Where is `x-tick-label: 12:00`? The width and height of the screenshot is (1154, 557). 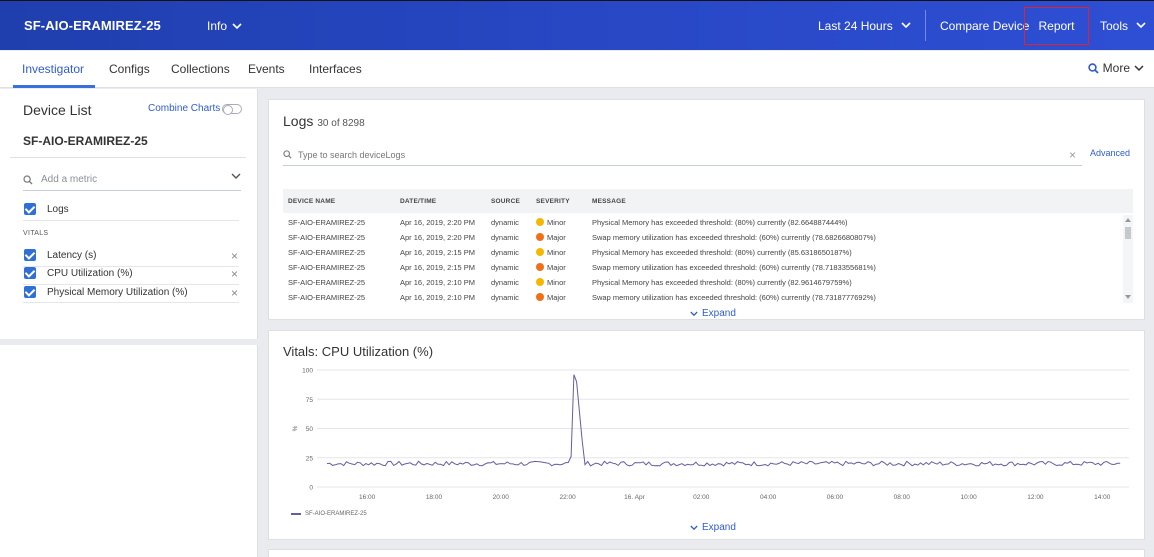 x-tick-label: 12:00 is located at coordinates (1035, 497).